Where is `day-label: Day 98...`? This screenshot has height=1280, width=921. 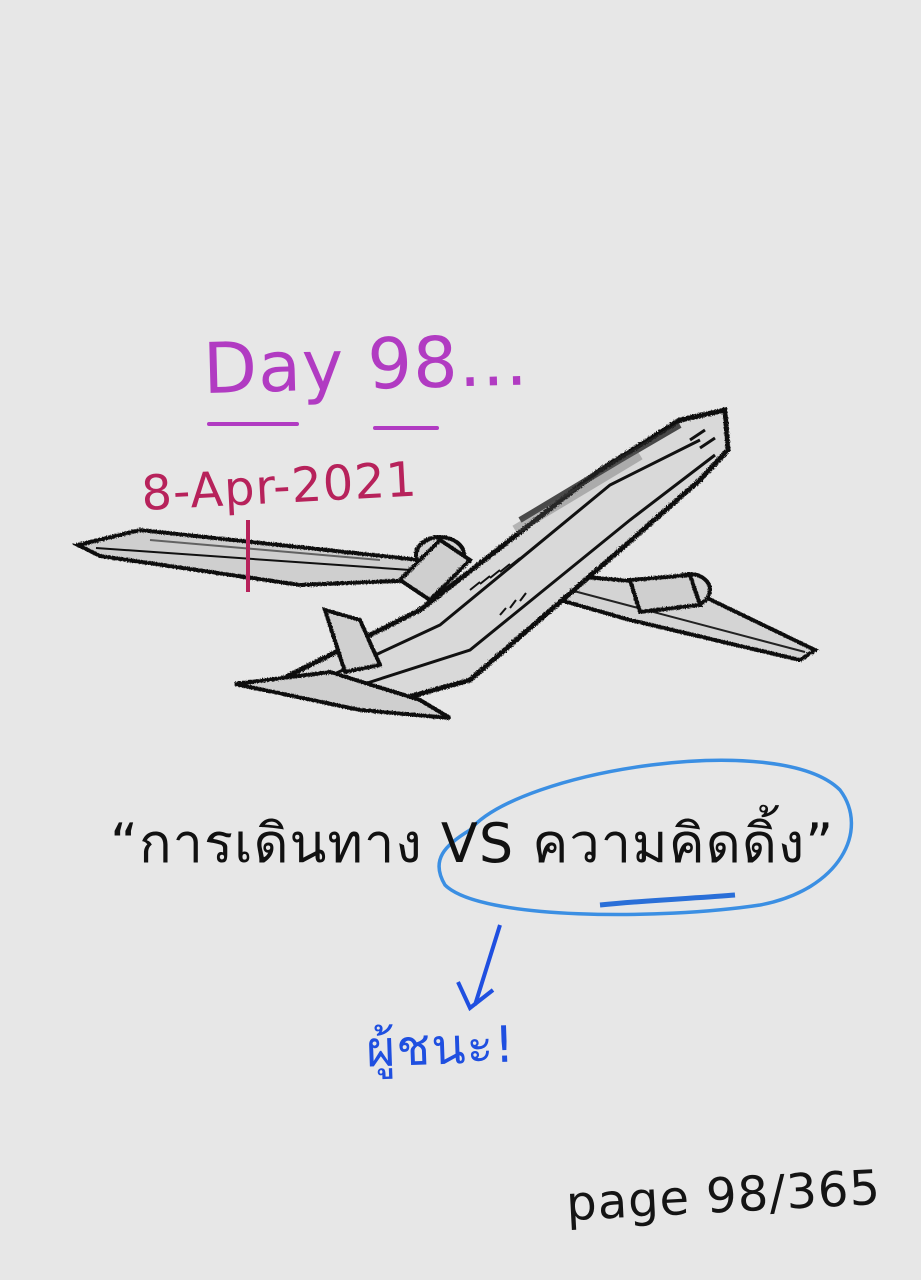
day-label: Day 98... is located at coordinates (366, 364).